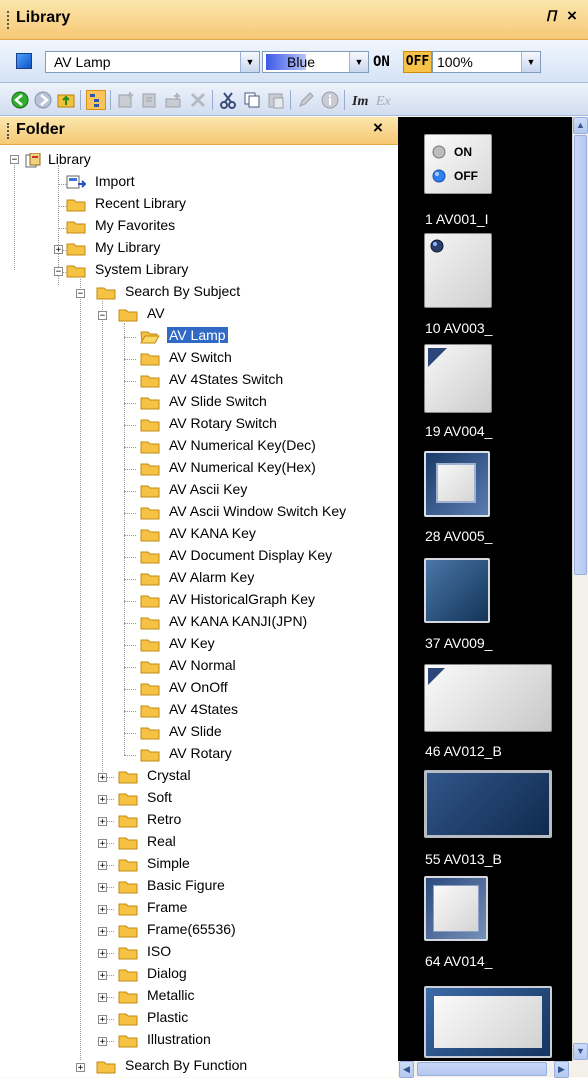  Describe the element at coordinates (306, 100) in the screenshot. I see `pencil-icon` at that location.